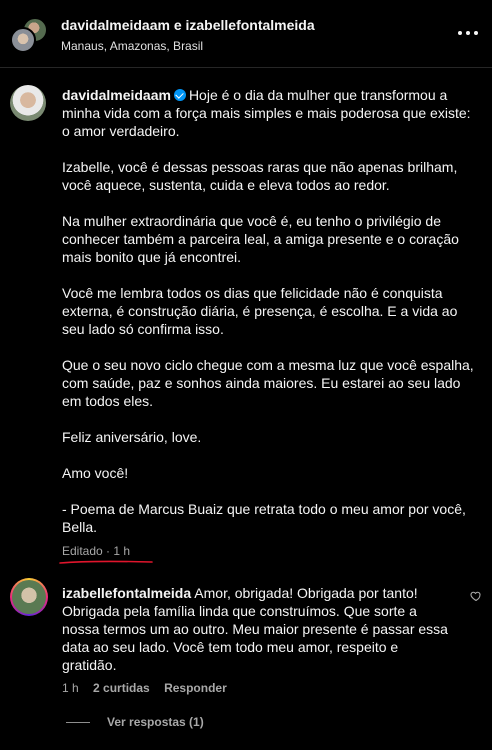  Describe the element at coordinates (121, 688) in the screenshot. I see `comment-likes: 2 curtidas` at that location.